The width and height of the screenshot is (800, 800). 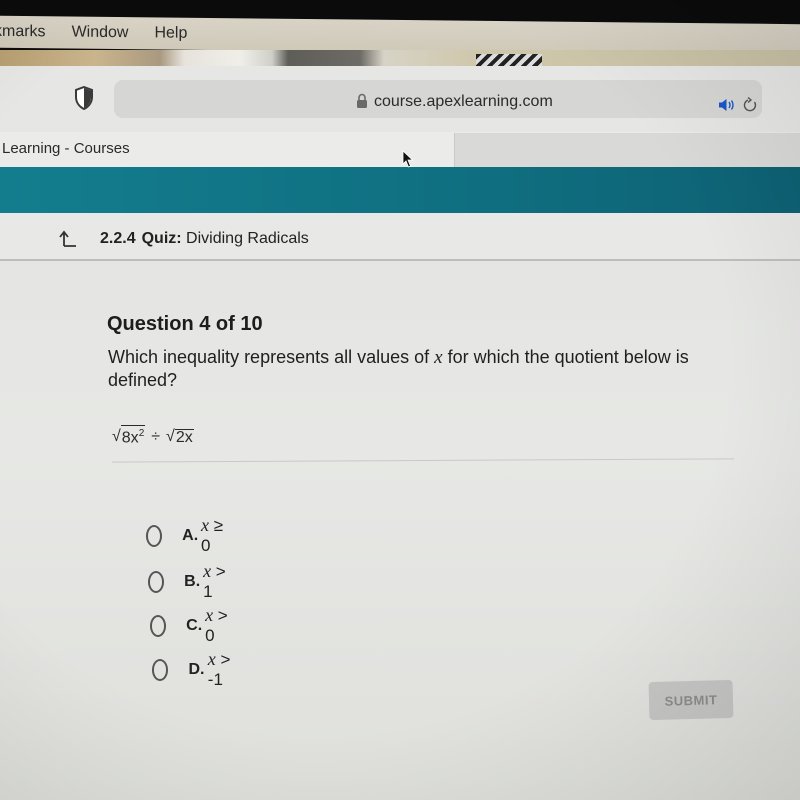 What do you see at coordinates (362, 100) in the screenshot?
I see `lock-icon` at bounding box center [362, 100].